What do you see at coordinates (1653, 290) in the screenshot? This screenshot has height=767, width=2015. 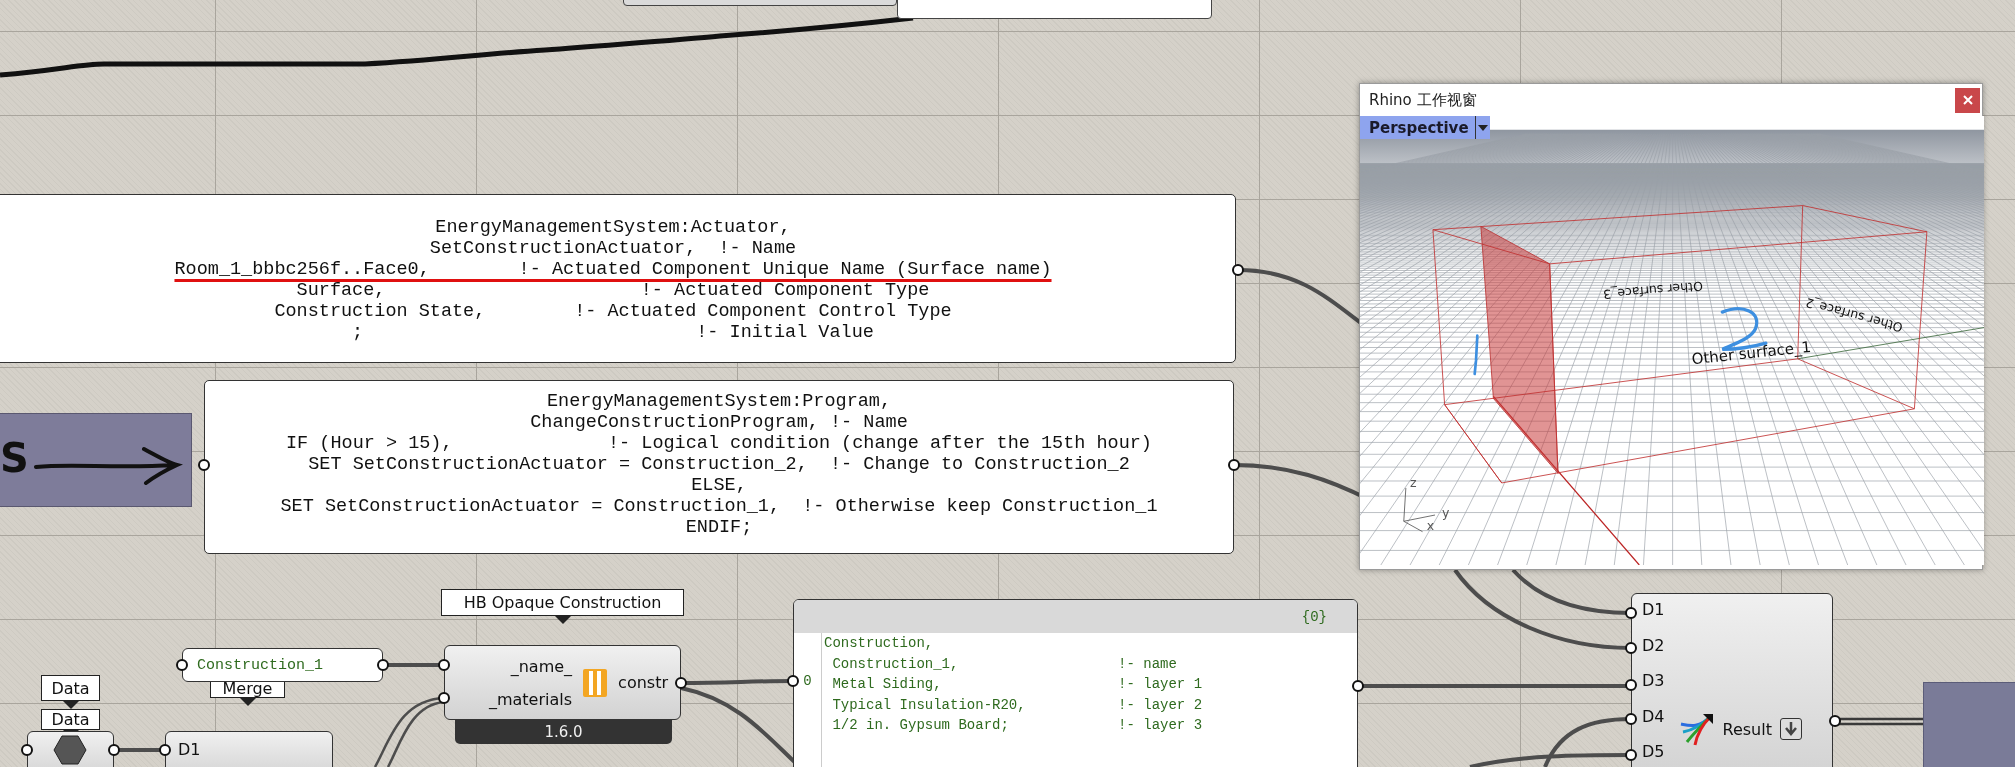 I see `surface-label: Other surface_3` at bounding box center [1653, 290].